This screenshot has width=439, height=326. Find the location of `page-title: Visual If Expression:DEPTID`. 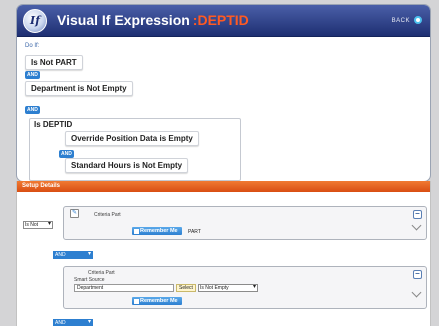

page-title: Visual If Expression:DEPTID is located at coordinates (153, 20).